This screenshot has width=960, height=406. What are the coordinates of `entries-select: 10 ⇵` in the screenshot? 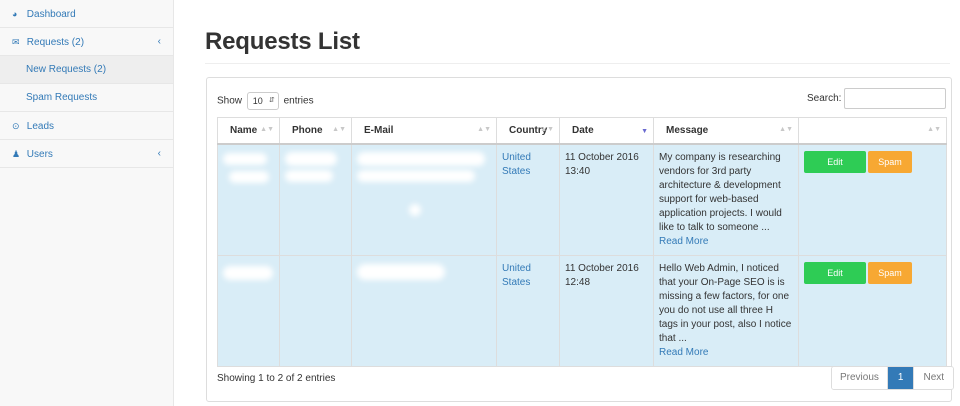 It's located at (262, 101).